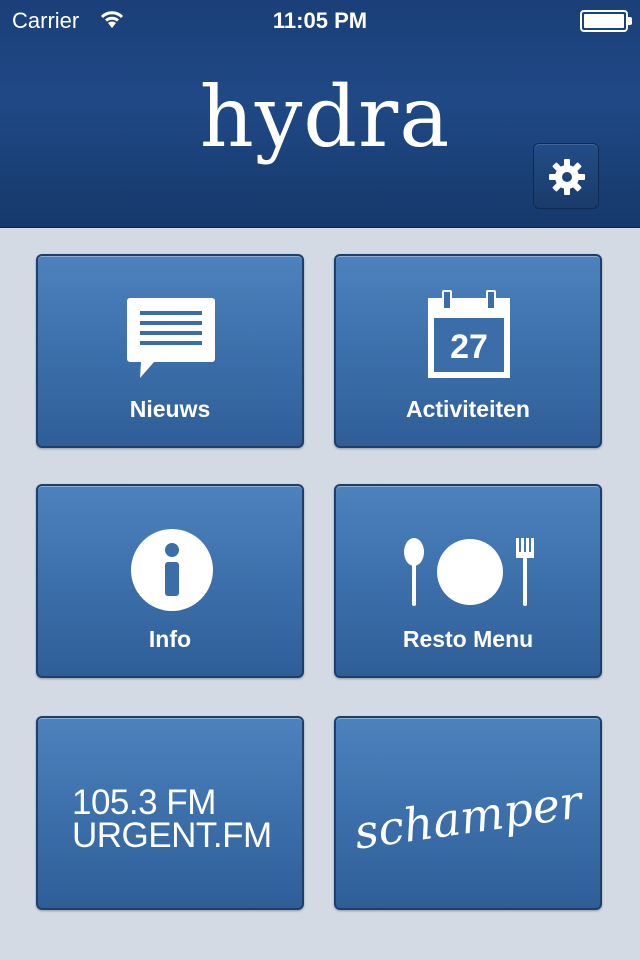 The height and width of the screenshot is (960, 640). What do you see at coordinates (172, 570) in the screenshot?
I see `info-icon` at bounding box center [172, 570].